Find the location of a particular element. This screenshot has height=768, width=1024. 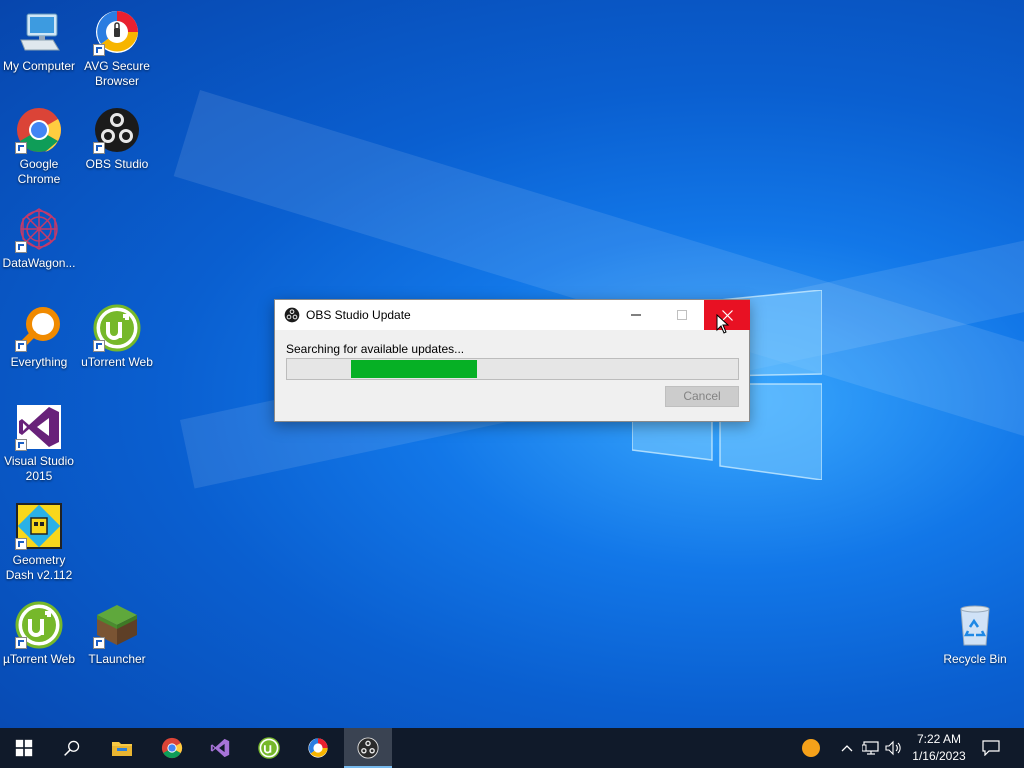

taskbar: 7:22 AM 1/16/2023 is located at coordinates (512, 748).